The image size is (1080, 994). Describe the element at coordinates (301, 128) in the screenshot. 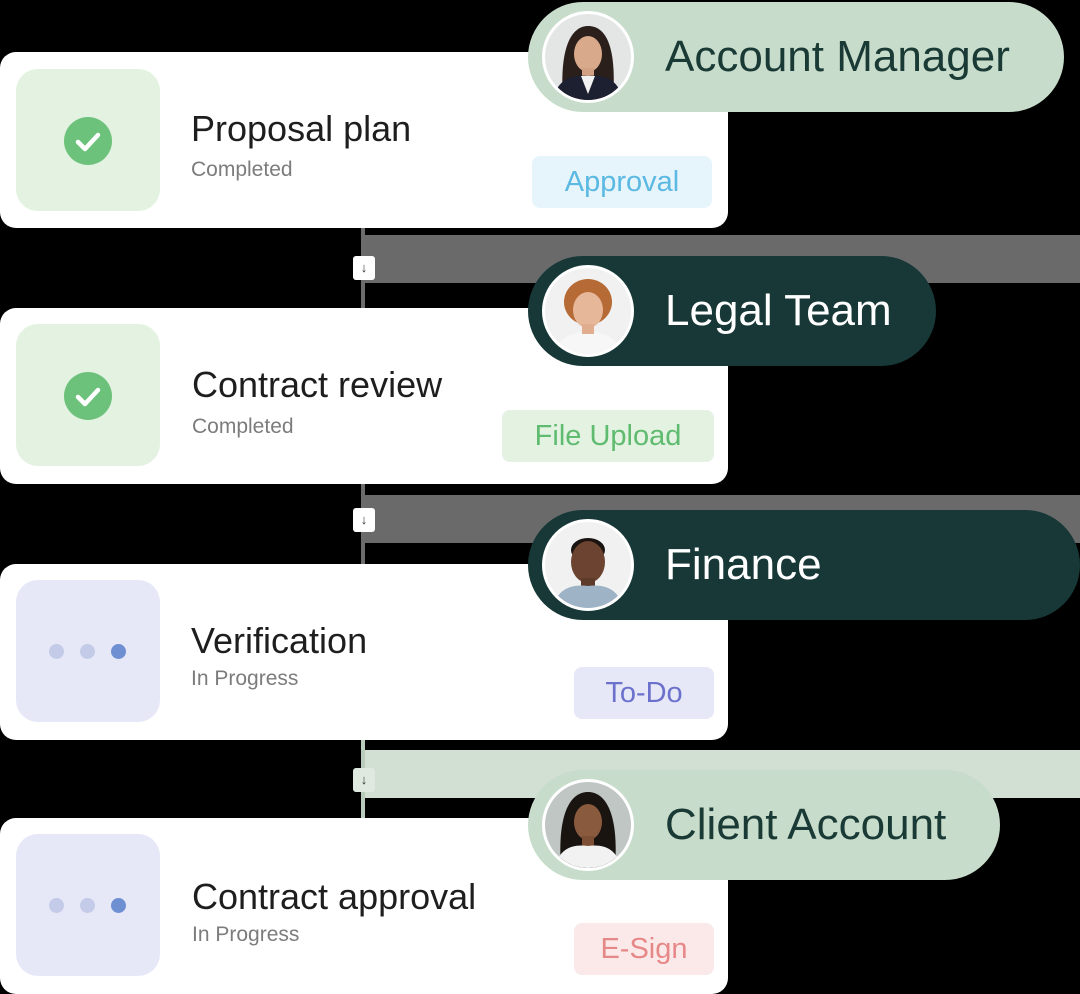

I see `step-title: Proposal plan` at that location.